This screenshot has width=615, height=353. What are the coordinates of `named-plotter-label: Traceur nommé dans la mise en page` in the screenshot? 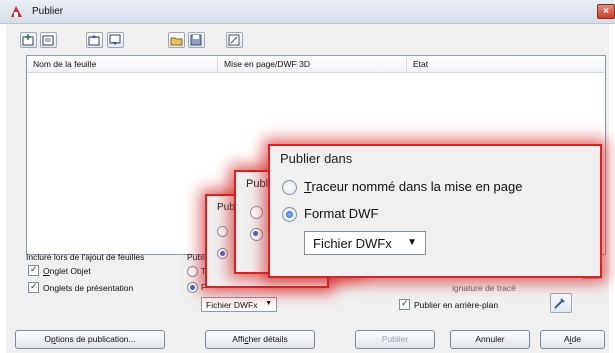 It's located at (413, 186).